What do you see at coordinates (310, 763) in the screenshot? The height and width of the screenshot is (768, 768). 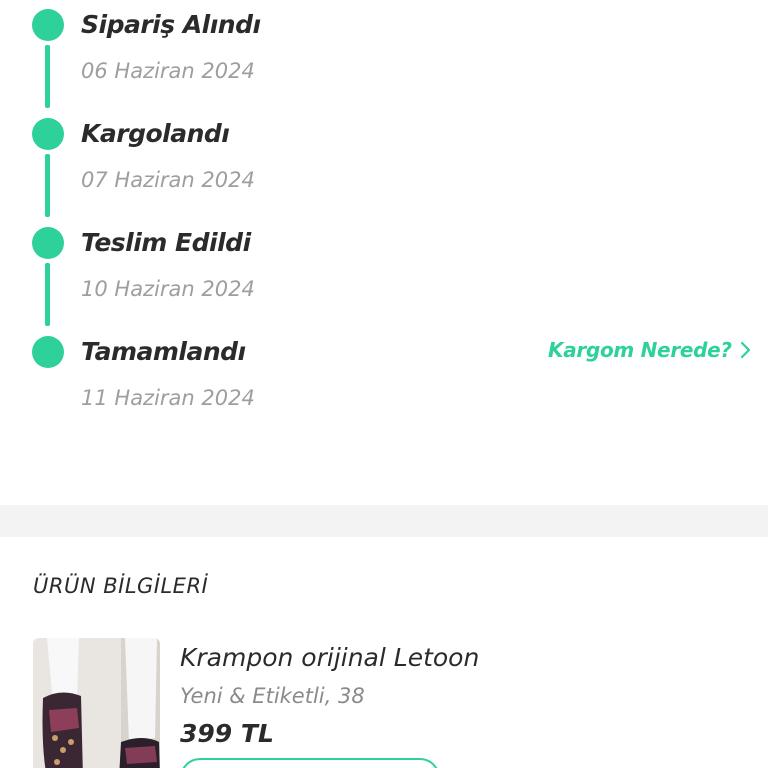 I see `product-action-button` at bounding box center [310, 763].